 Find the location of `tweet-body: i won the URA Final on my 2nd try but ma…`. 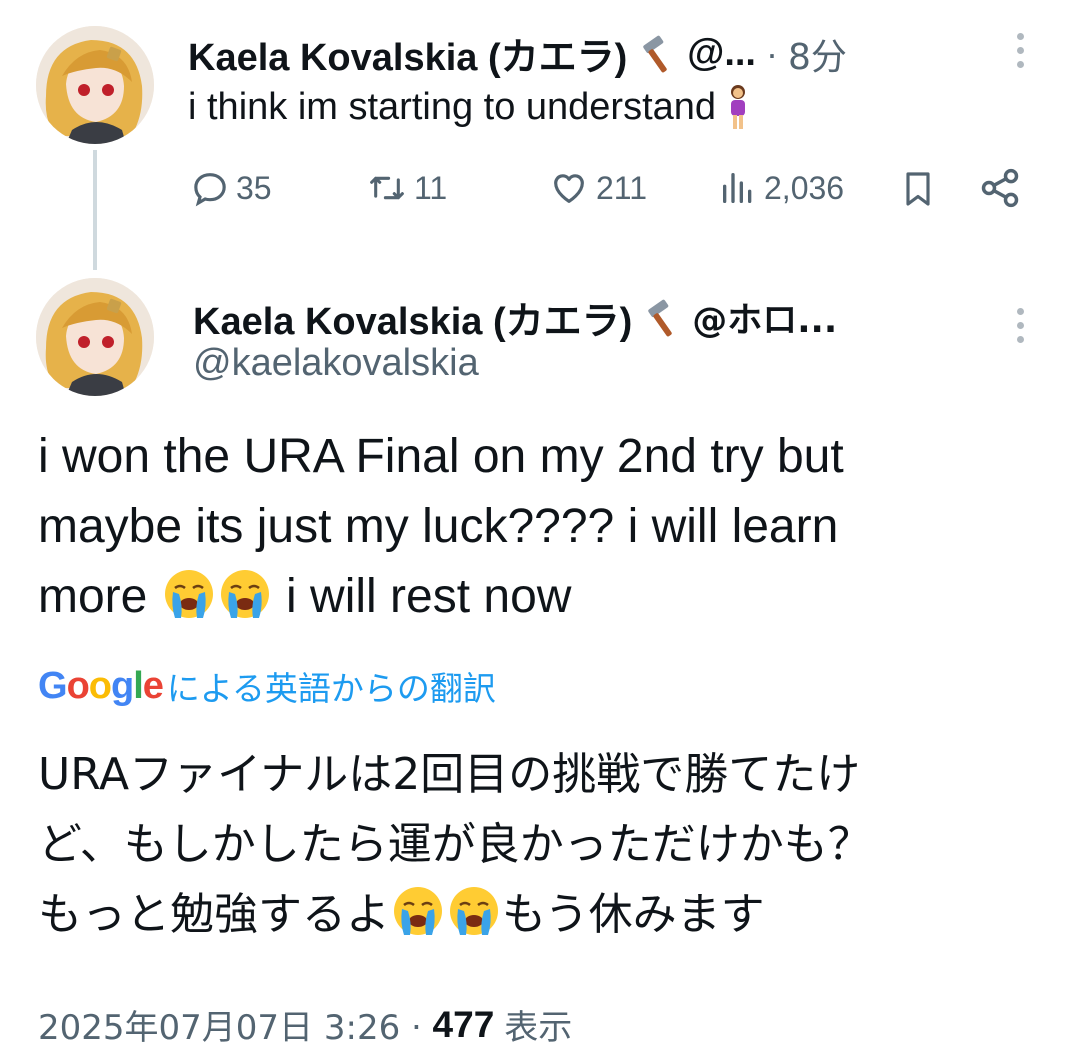

tweet-body: i won the URA Final on my 2nd try but ma… is located at coordinates (441, 527).